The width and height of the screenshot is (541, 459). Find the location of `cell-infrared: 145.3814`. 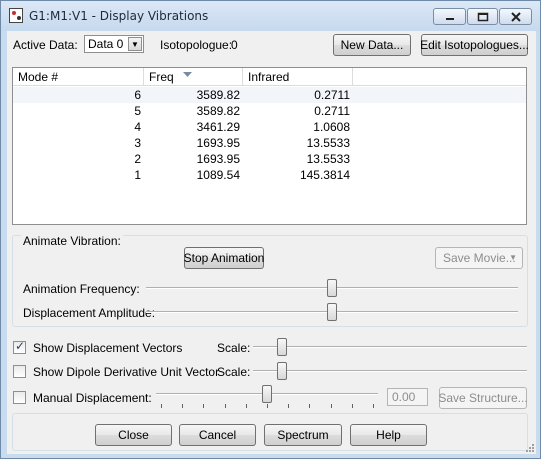

cell-infrared: 145.3814 is located at coordinates (324, 175).